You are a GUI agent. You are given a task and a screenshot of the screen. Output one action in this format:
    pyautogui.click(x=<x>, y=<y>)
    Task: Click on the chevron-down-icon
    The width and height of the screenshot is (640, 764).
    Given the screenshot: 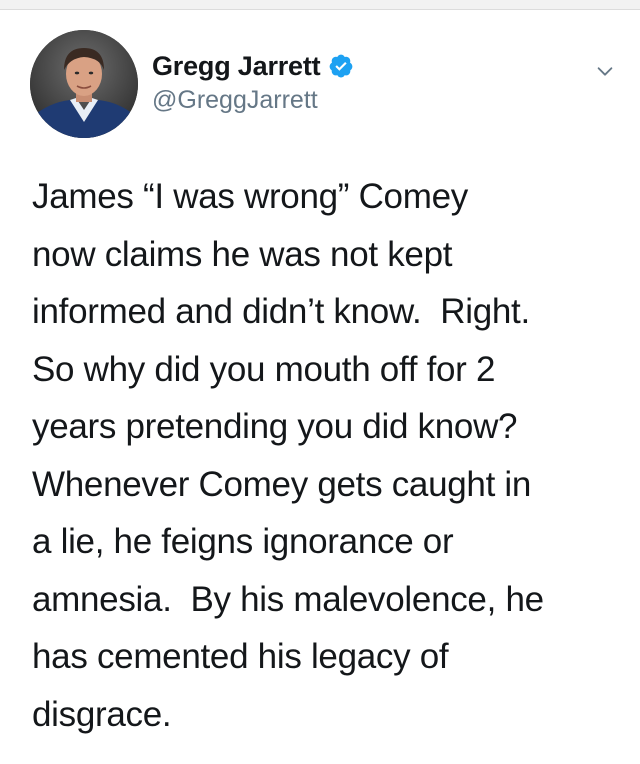 What is the action you would take?
    pyautogui.click(x=605, y=71)
    